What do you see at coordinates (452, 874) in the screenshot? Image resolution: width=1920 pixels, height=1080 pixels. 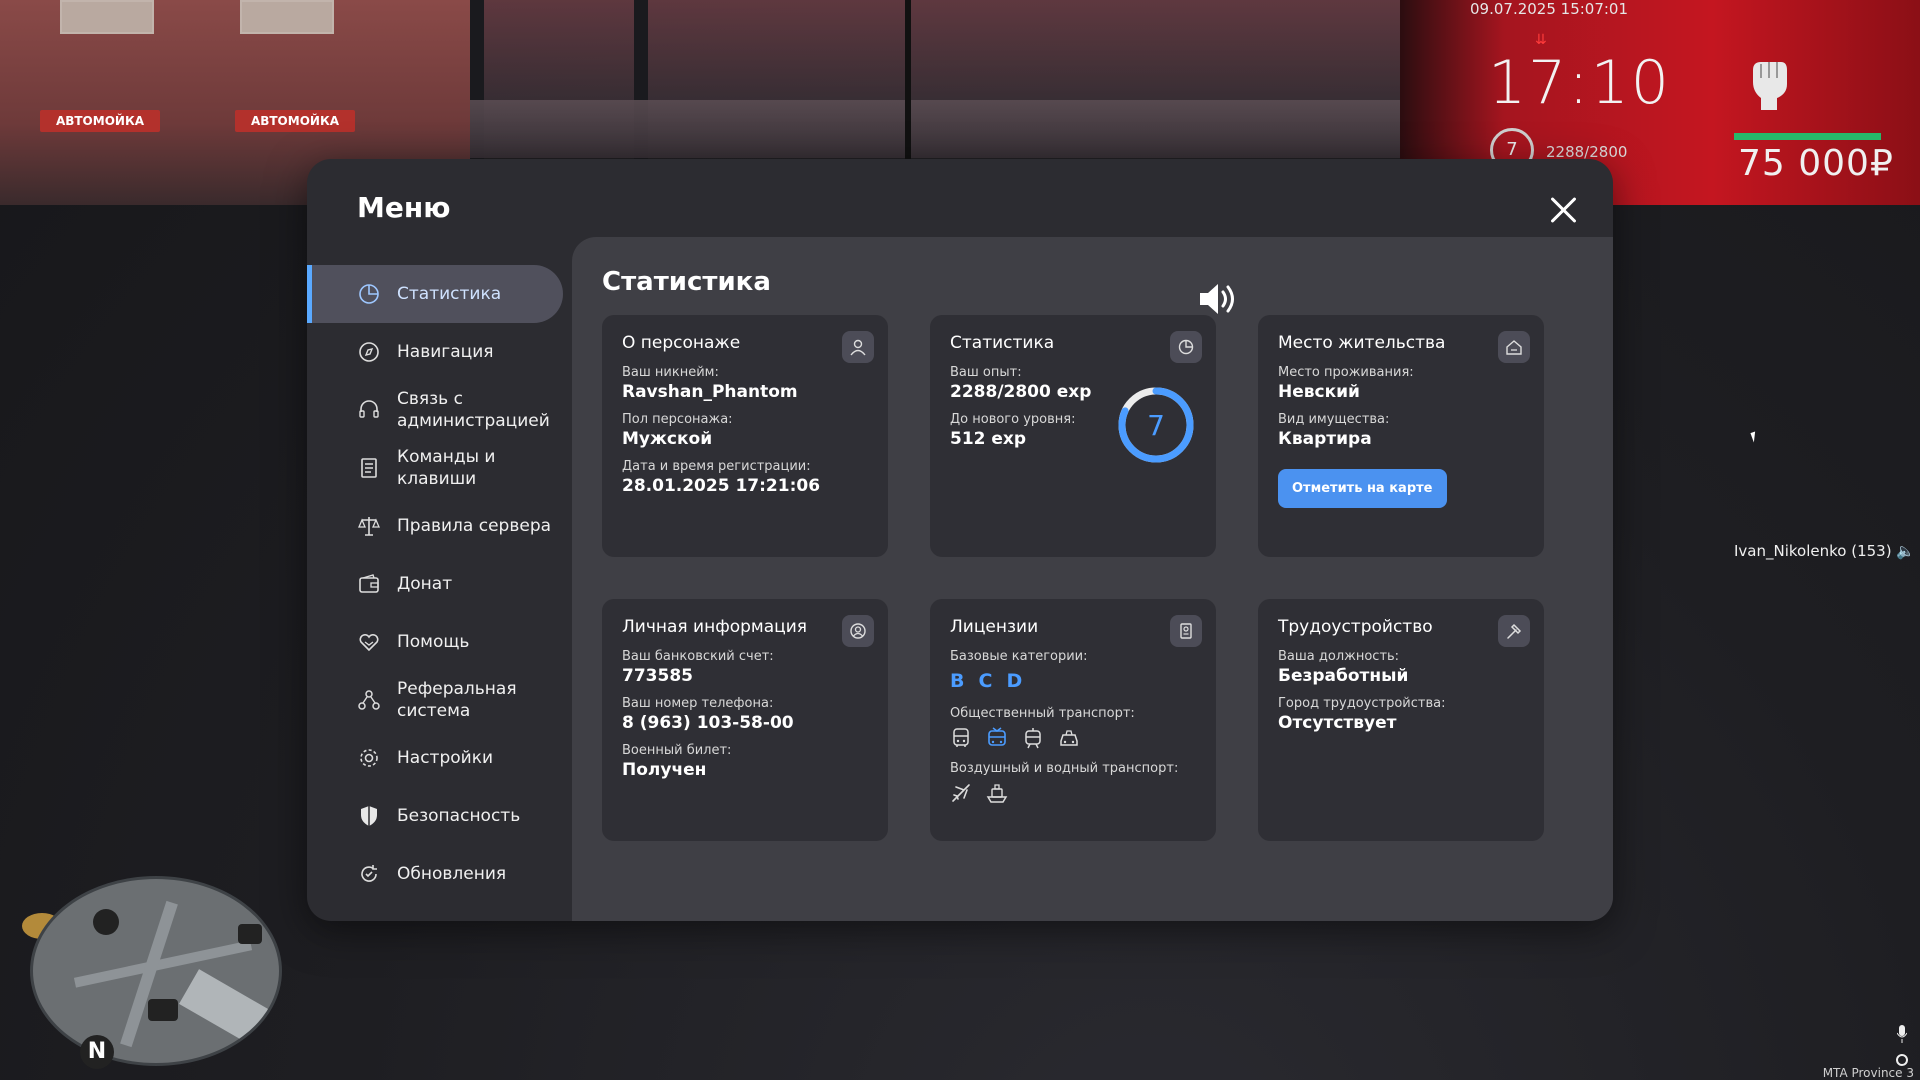 I see `sidebar-item-label: Обновления` at bounding box center [452, 874].